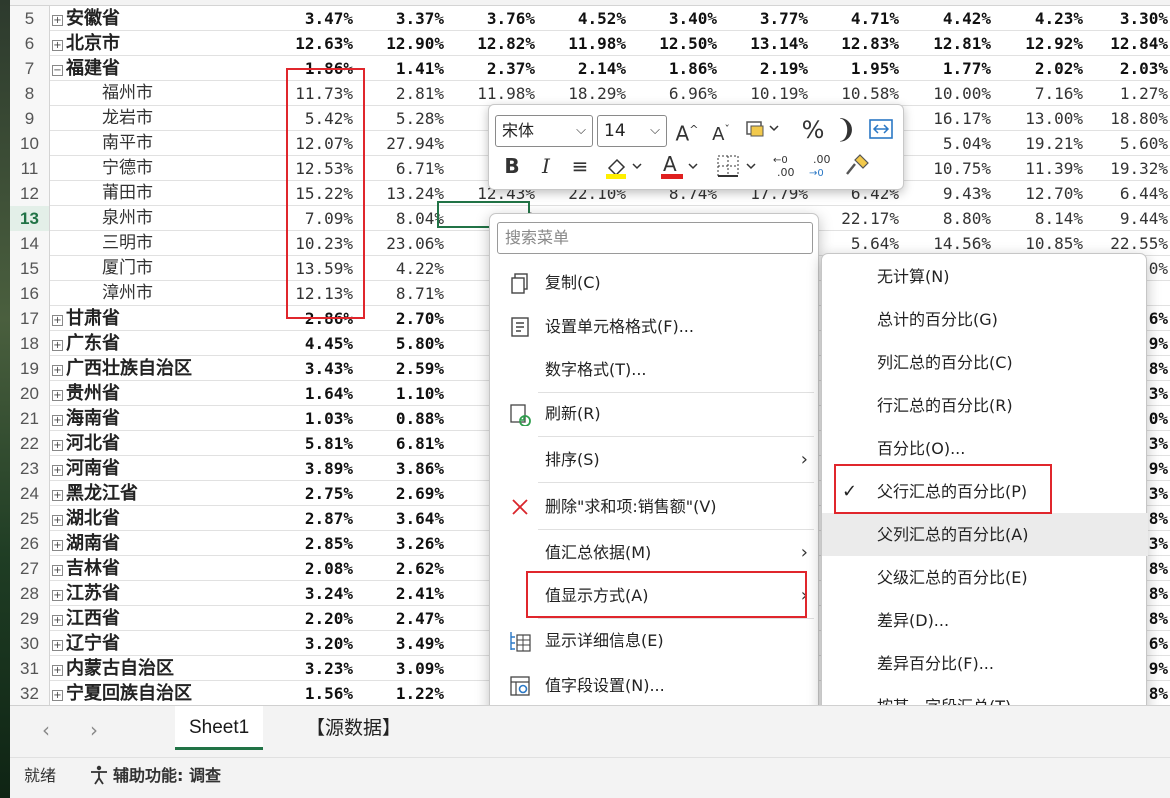 The width and height of the screenshot is (1170, 798). Describe the element at coordinates (30, 593) in the screenshot. I see `row-header: 28` at that location.